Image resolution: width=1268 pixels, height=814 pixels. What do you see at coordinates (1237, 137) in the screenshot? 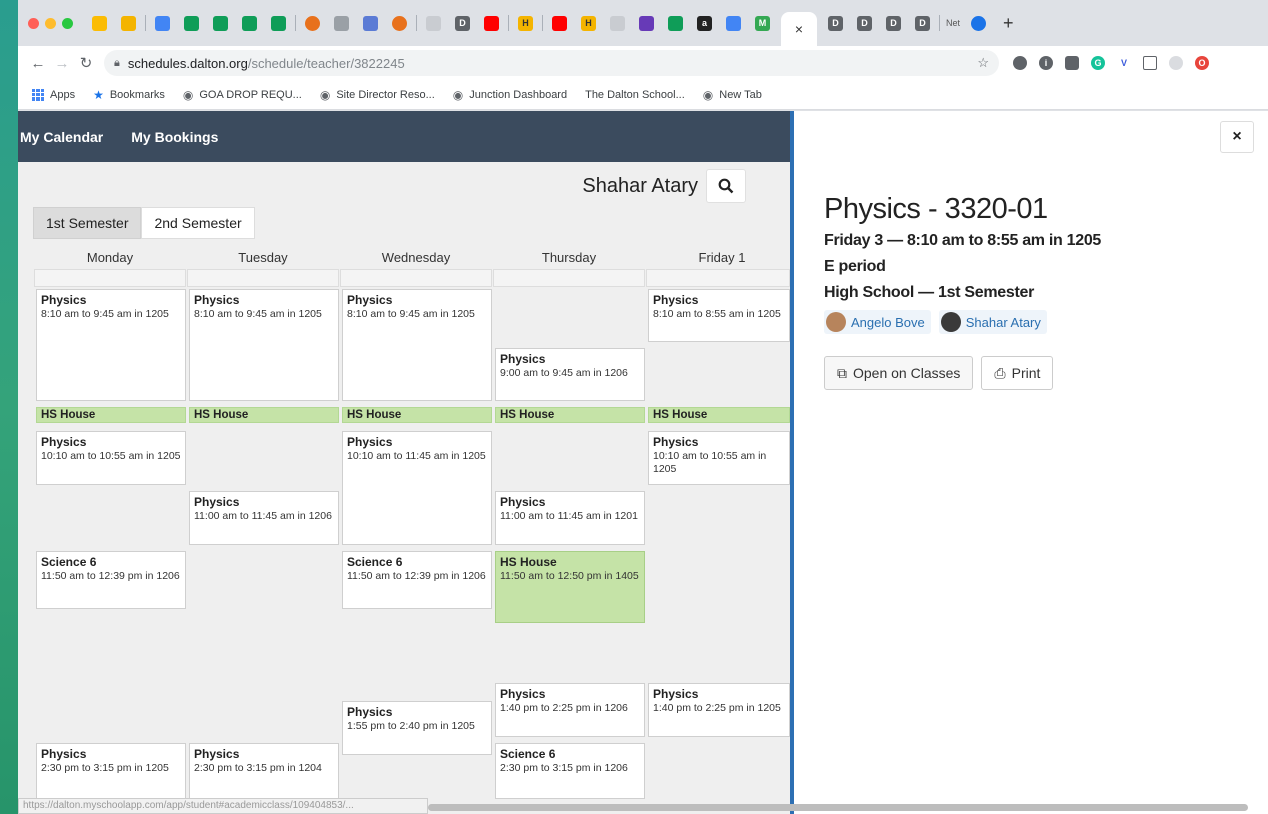
I see `close-panel-button: ×` at bounding box center [1237, 137].